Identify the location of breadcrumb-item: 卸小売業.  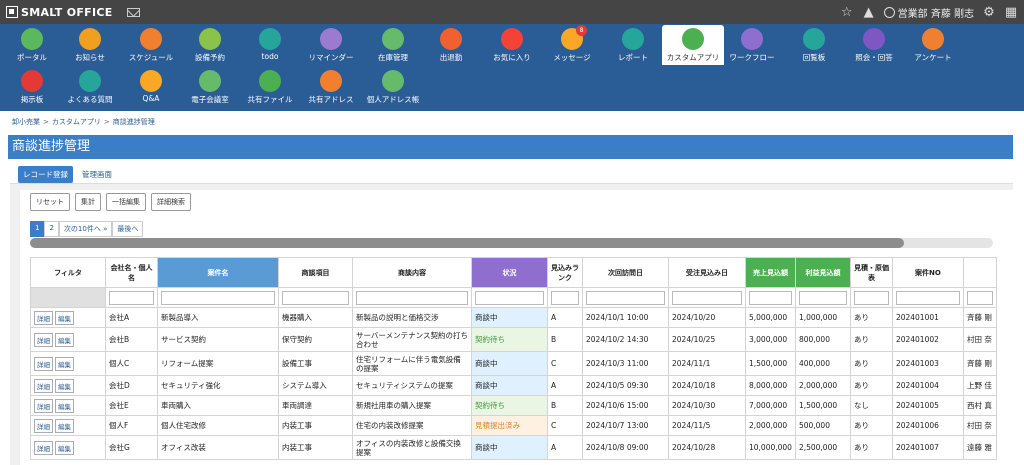
(26, 122).